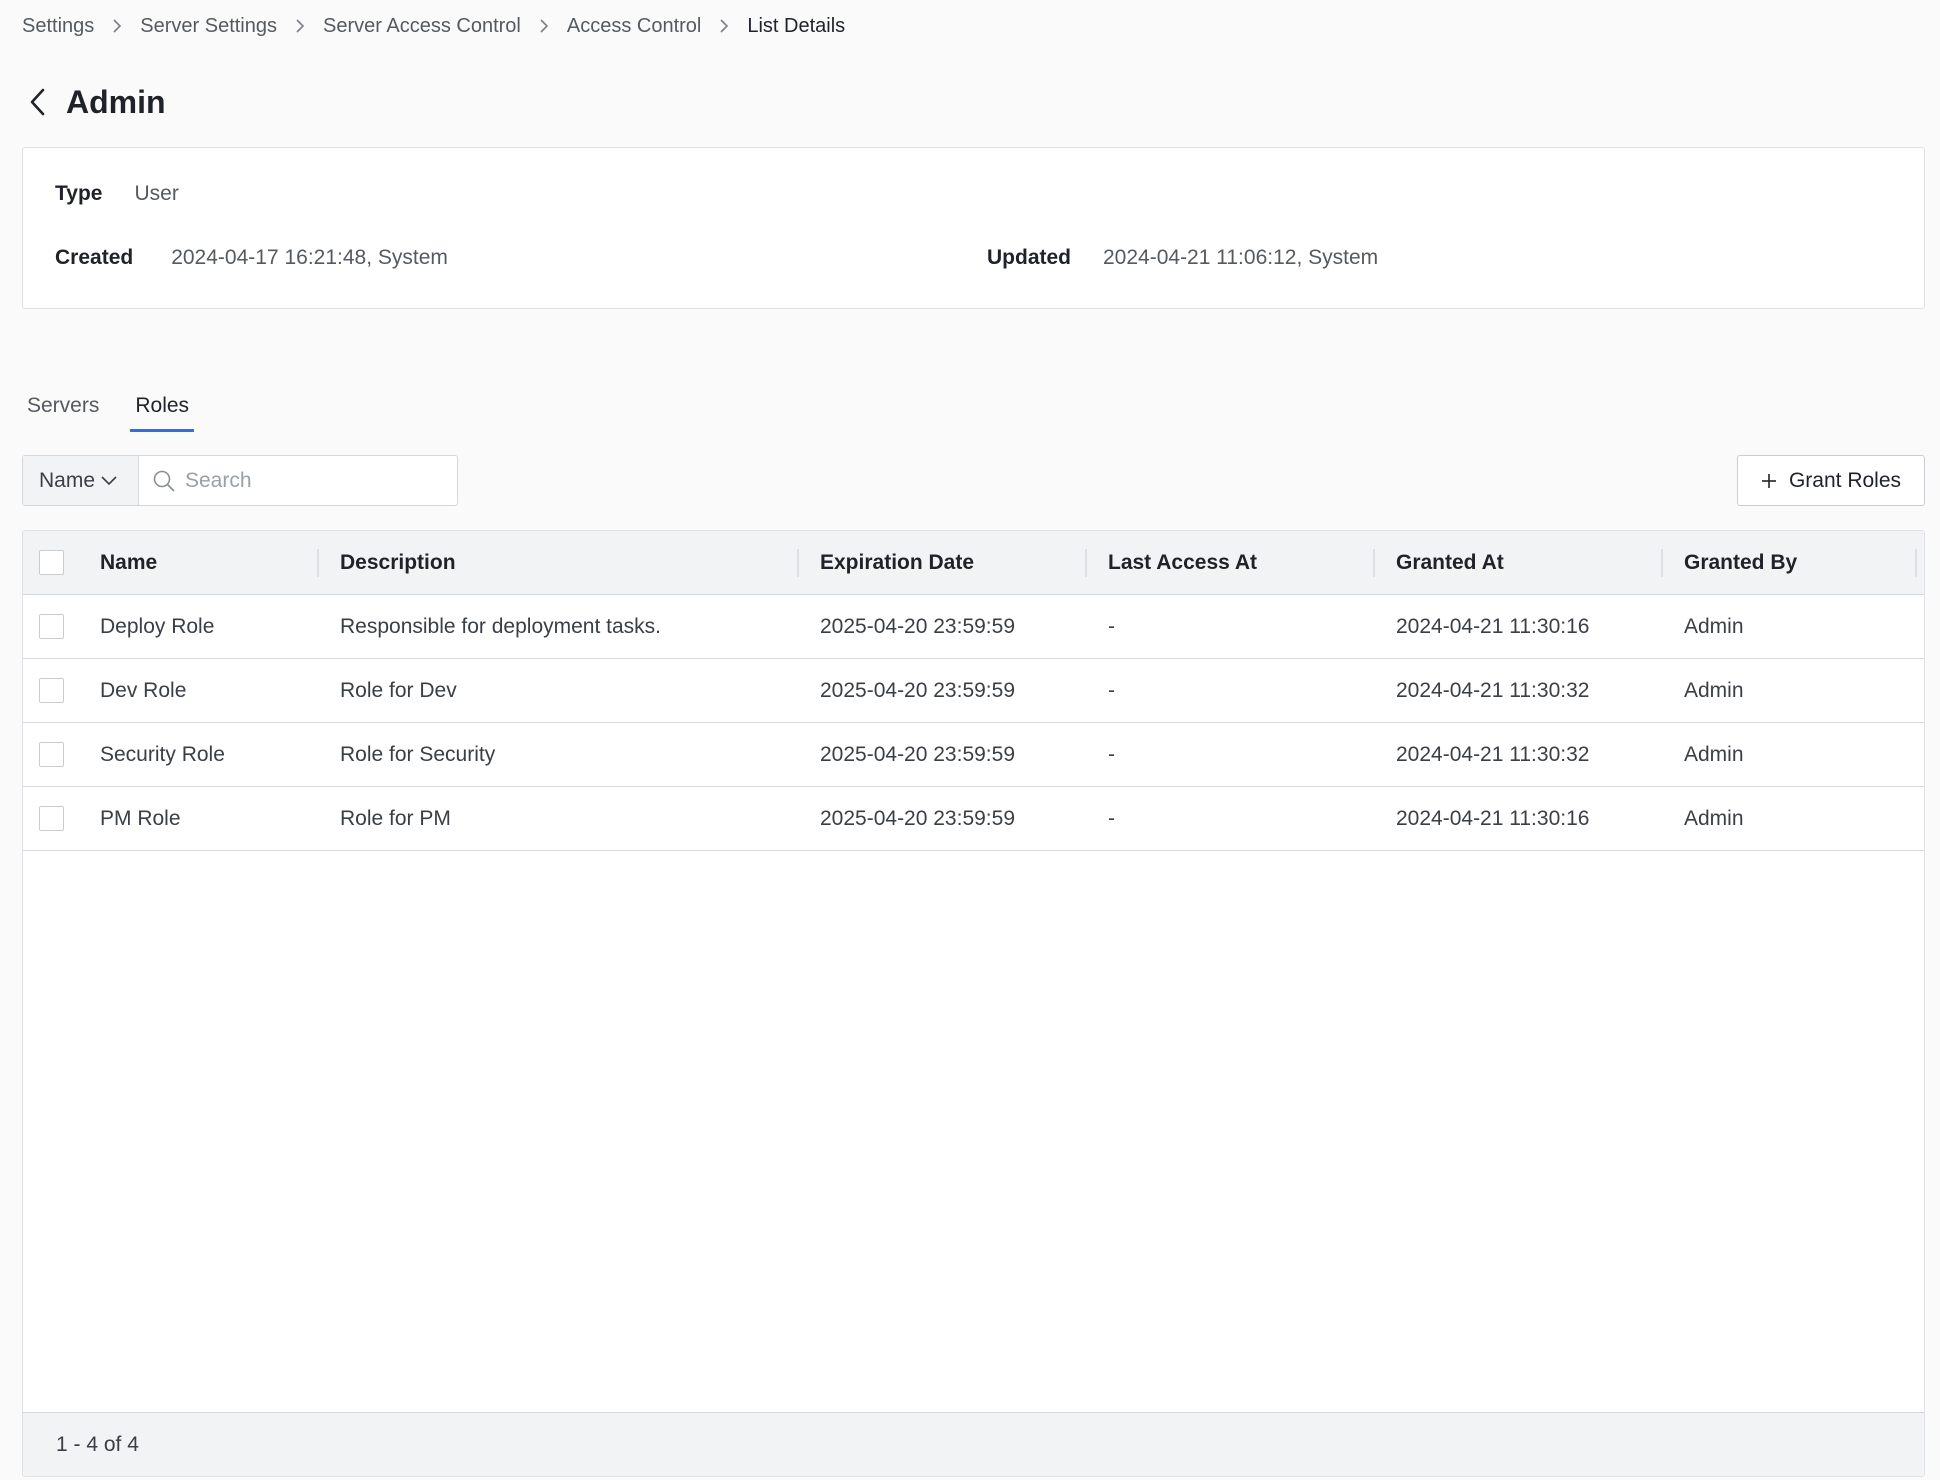  Describe the element at coordinates (897, 563) in the screenshot. I see `column-header-expiration-date: Expiration Date` at that location.